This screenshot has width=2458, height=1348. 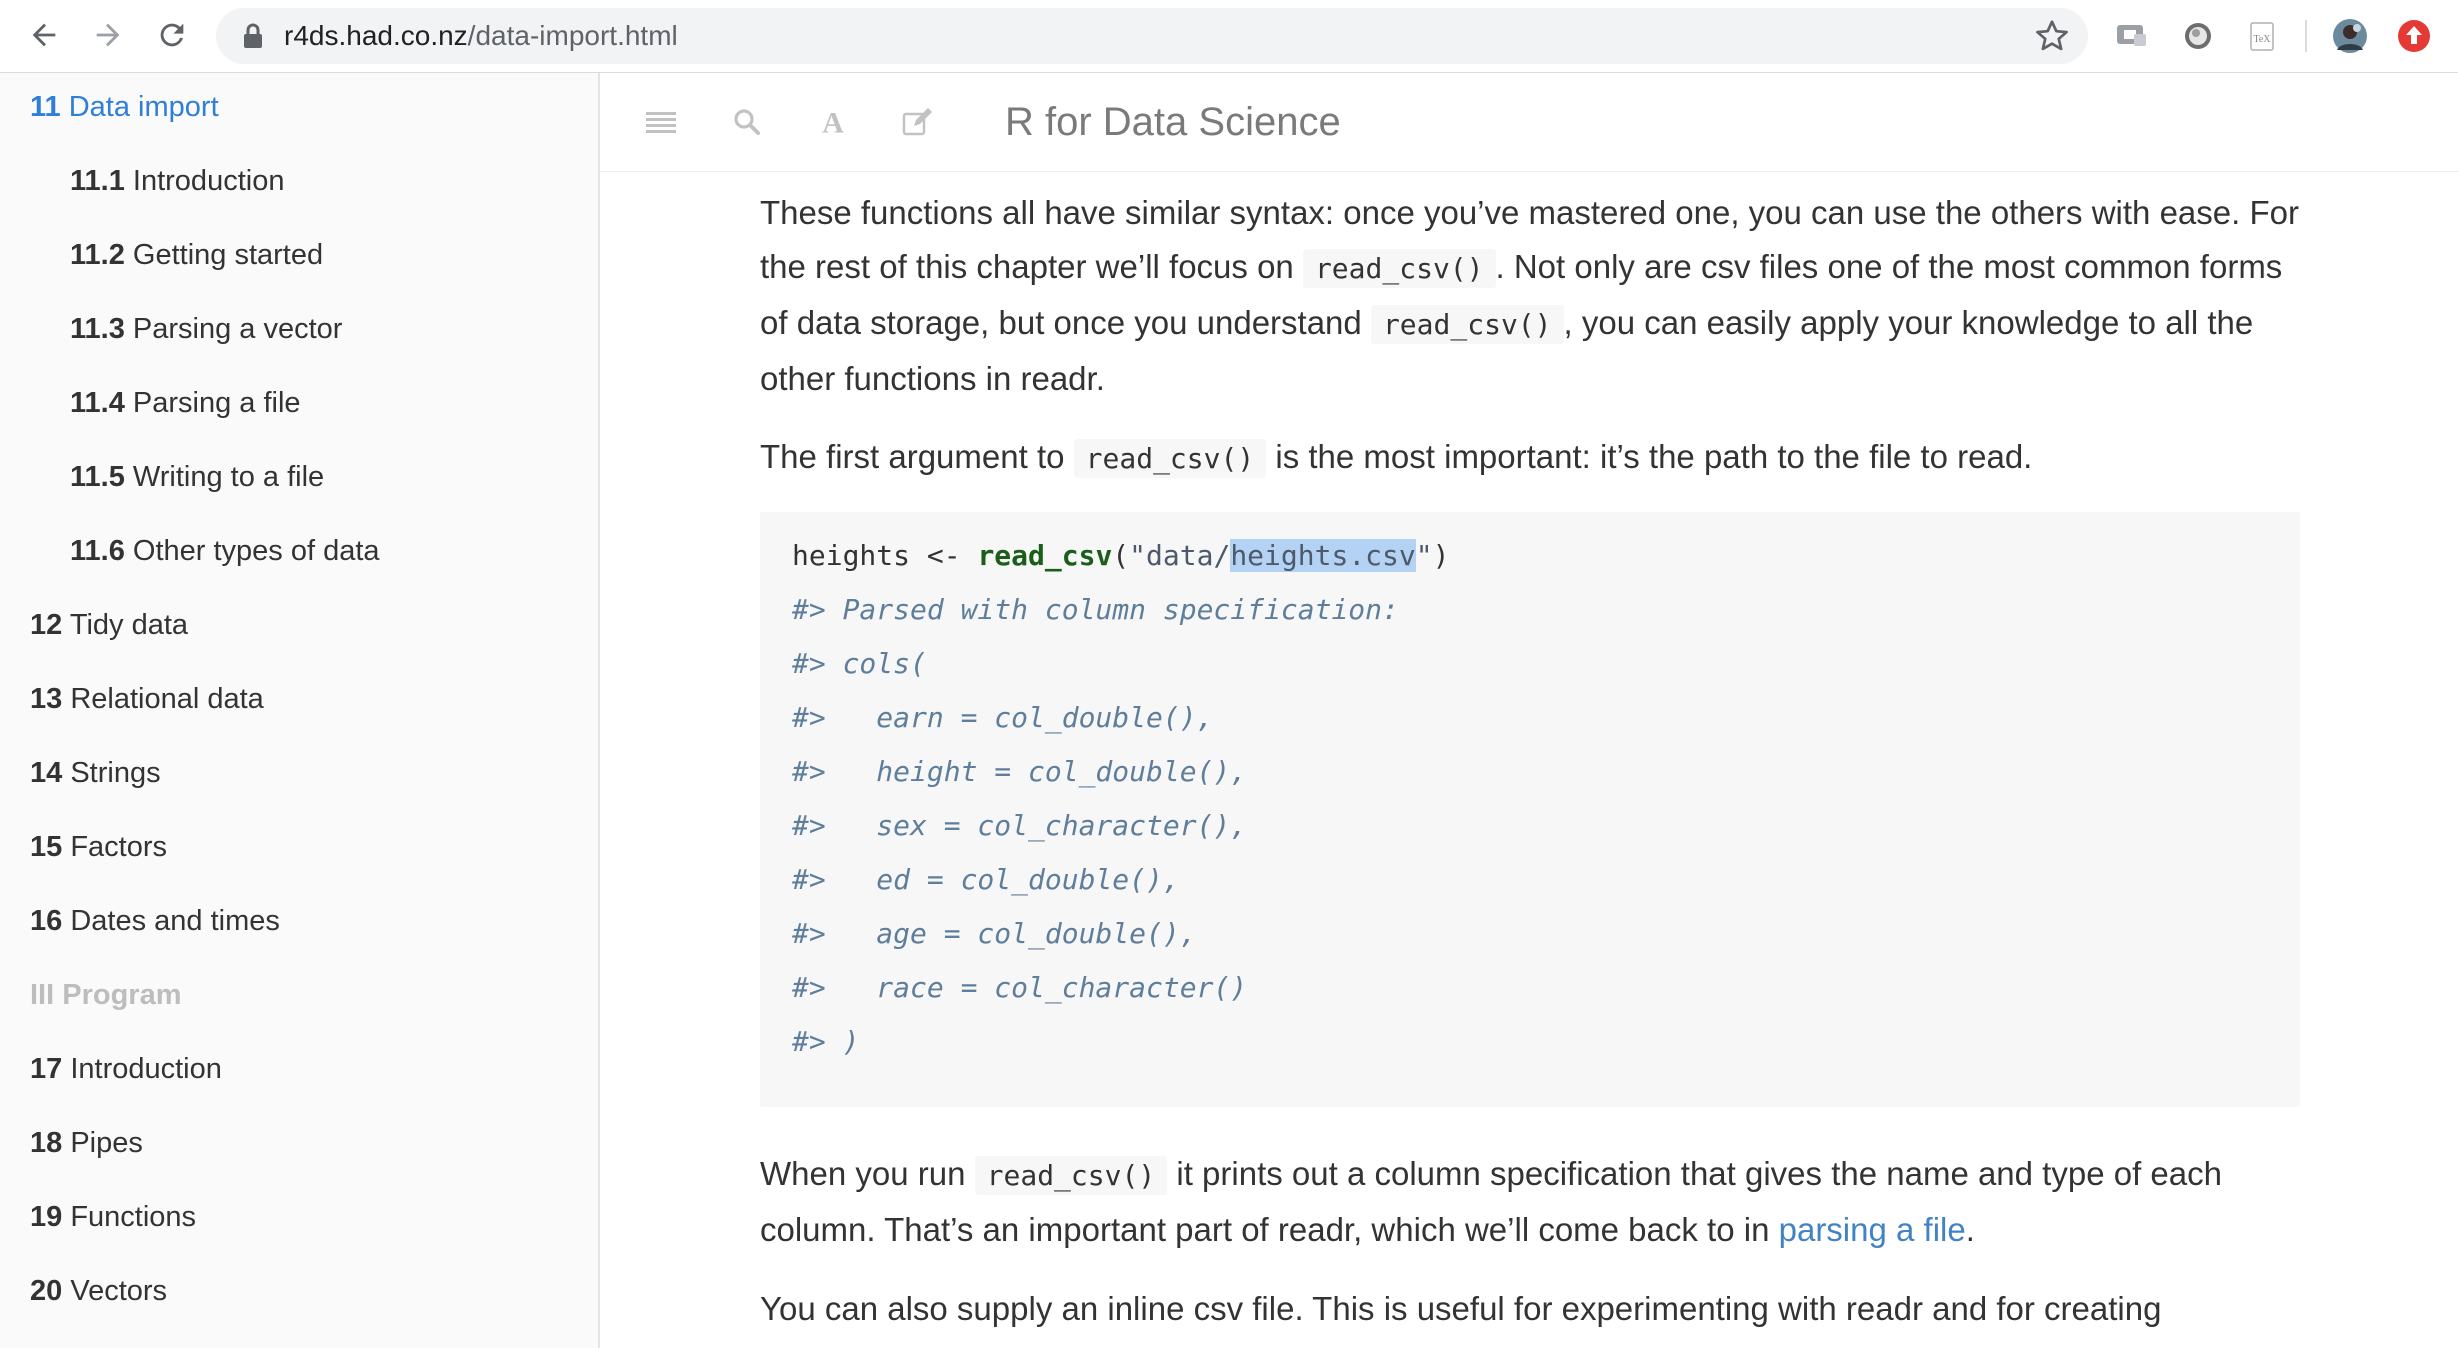 I want to click on toc-label: Other types of data, so click(x=256, y=551).